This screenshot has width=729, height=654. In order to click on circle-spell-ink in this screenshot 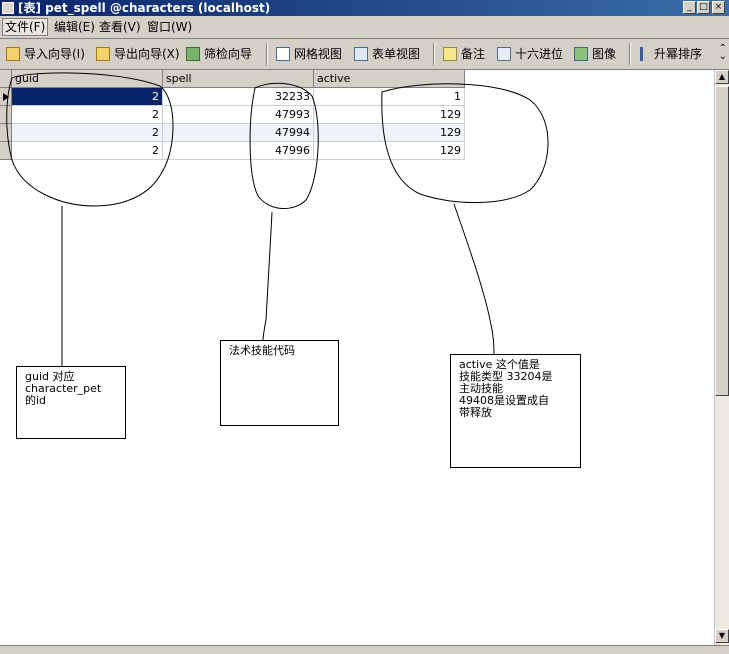, I will do `click(284, 145)`.